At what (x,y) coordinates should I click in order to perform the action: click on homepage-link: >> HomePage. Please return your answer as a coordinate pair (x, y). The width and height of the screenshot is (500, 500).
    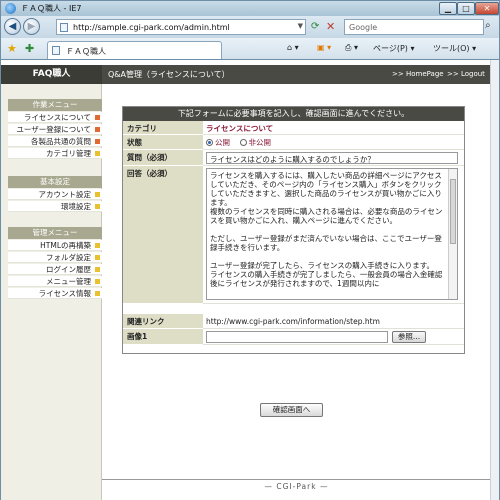
    Looking at the image, I should click on (418, 74).